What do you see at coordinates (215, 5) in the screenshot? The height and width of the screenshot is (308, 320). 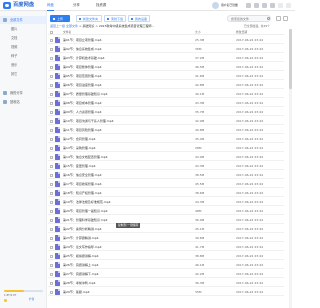 I see `avatar` at bounding box center [215, 5].